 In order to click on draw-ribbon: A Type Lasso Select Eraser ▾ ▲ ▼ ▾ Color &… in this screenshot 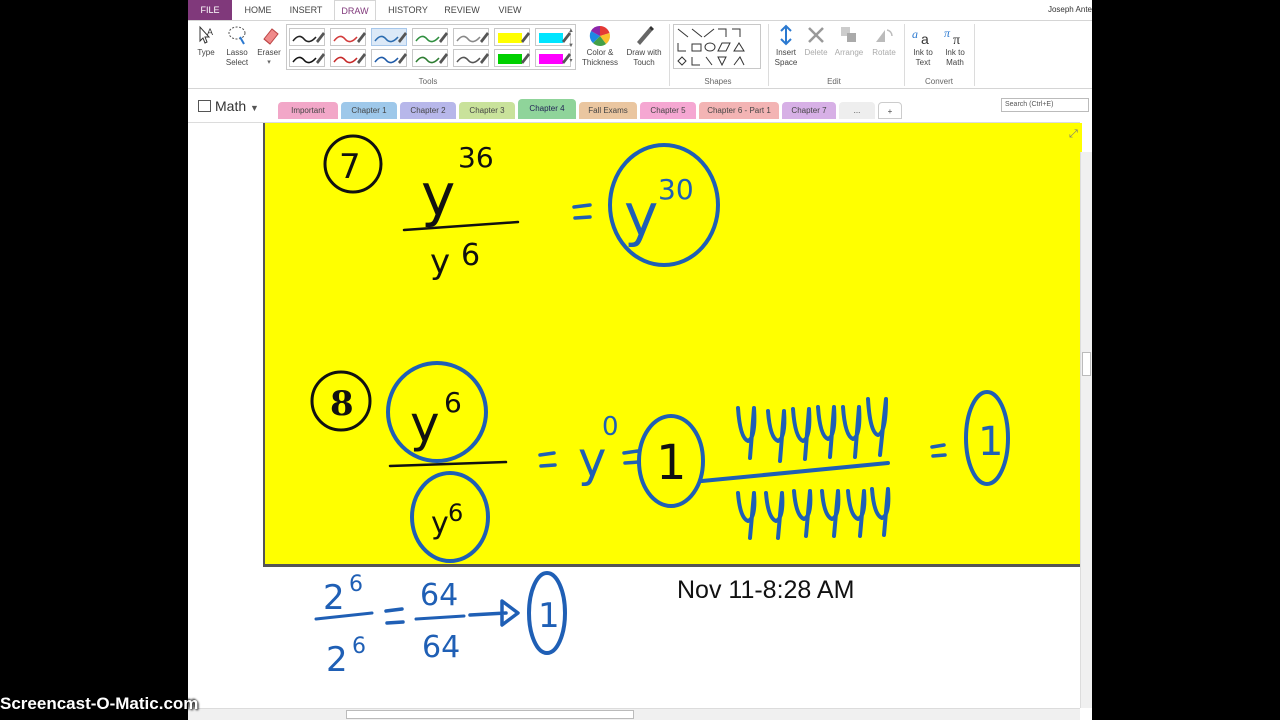, I will do `click(640, 54)`.